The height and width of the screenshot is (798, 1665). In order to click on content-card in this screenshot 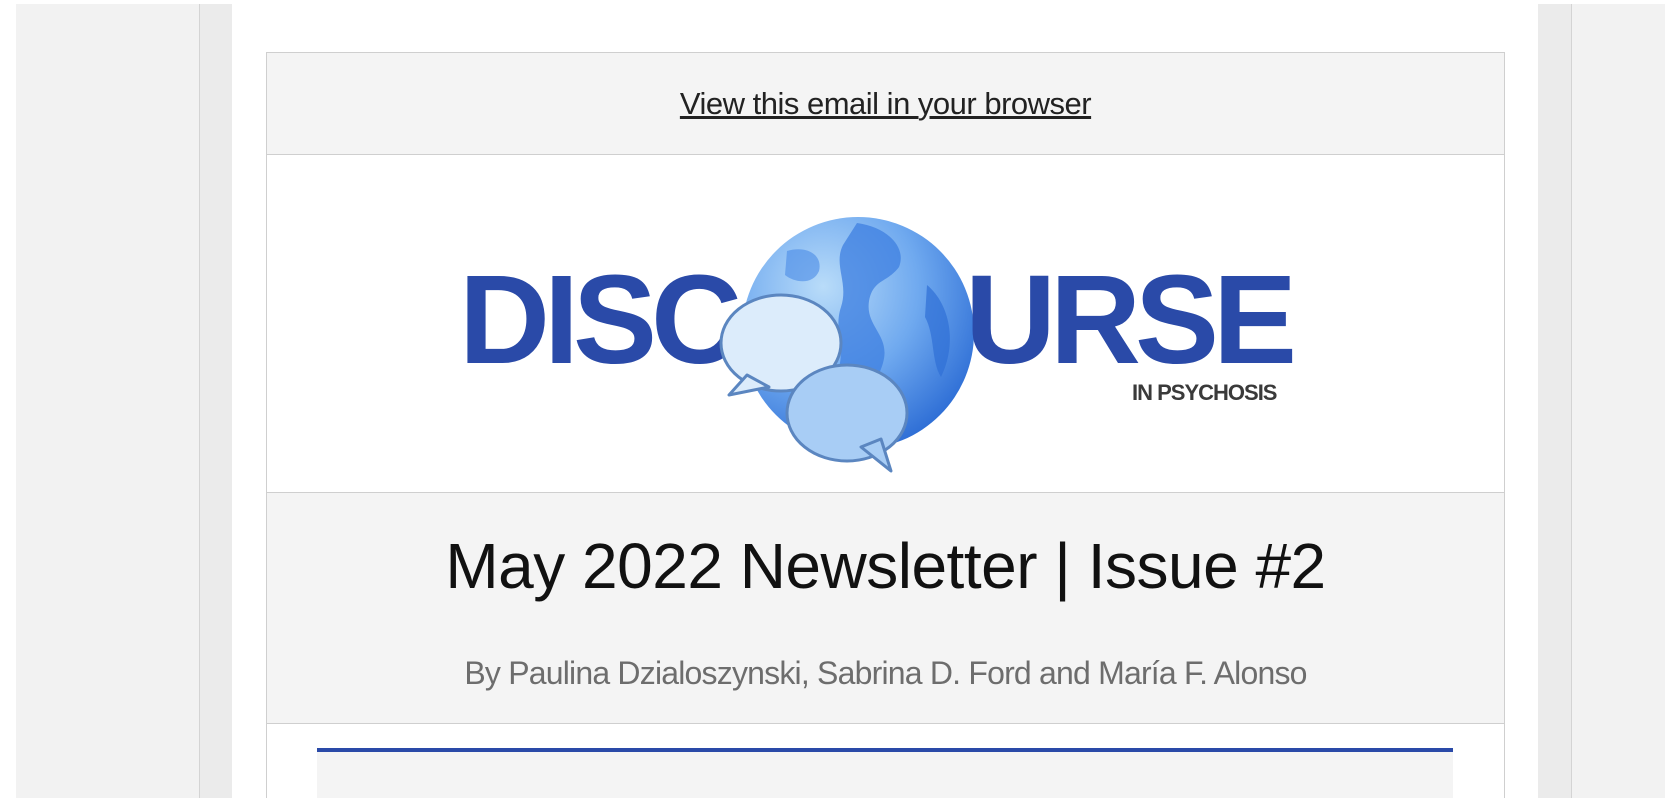, I will do `click(885, 773)`.